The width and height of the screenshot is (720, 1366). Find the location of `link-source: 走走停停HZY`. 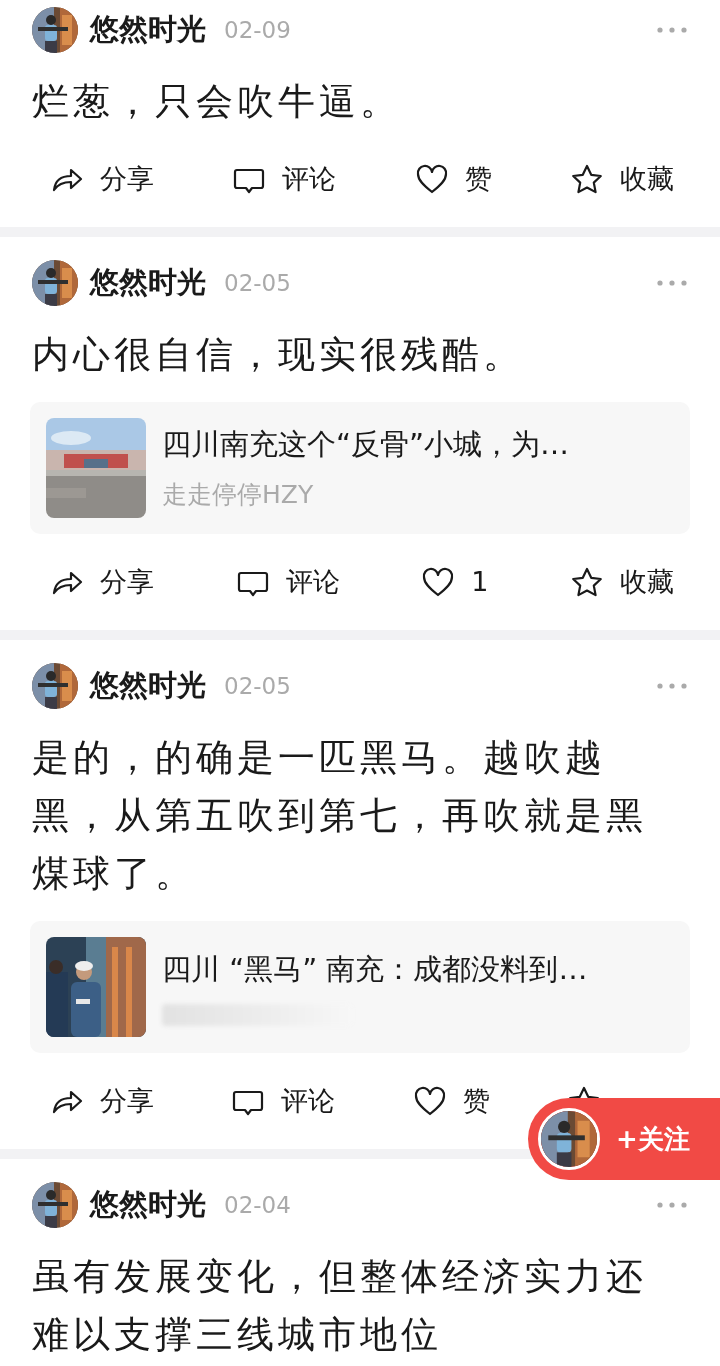

link-source: 走走停停HZY is located at coordinates (238, 495).